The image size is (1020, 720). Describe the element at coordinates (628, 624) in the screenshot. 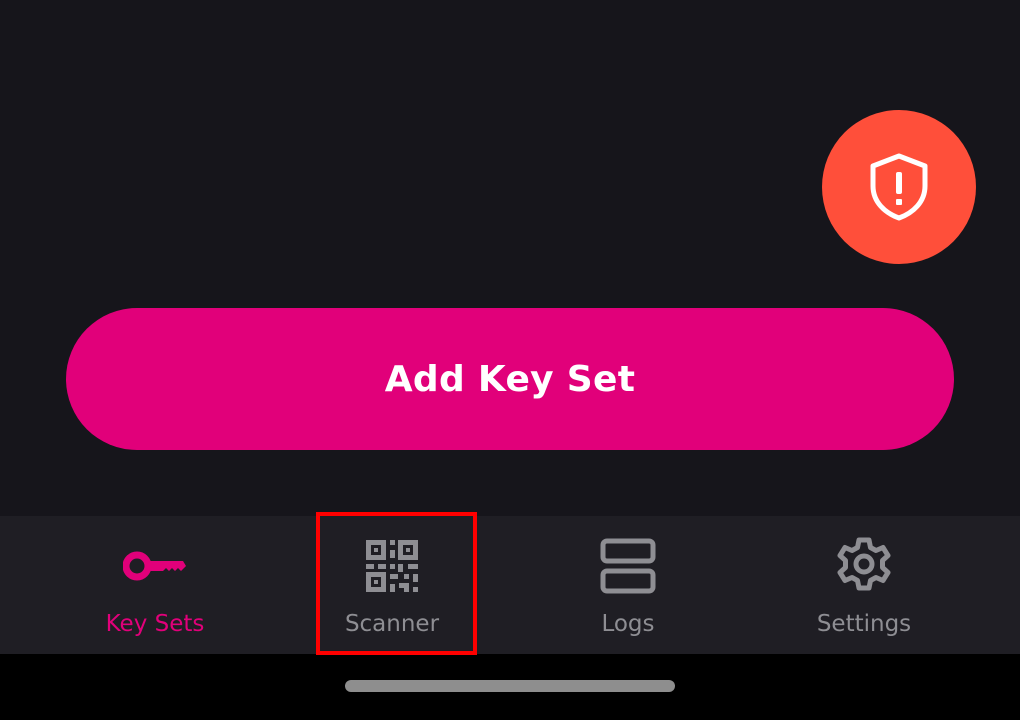

I see `tab-logs-label: Logs` at that location.